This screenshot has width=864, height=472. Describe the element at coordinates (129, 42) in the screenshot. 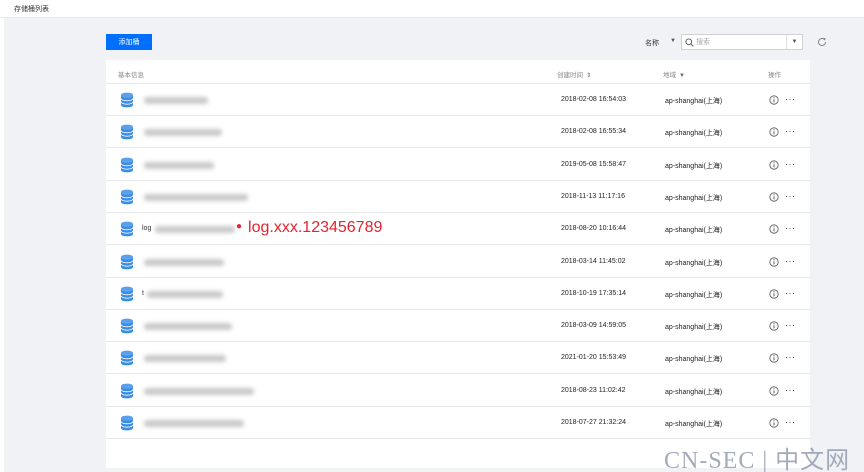

I see `add-bucket-button: 添加桶` at that location.